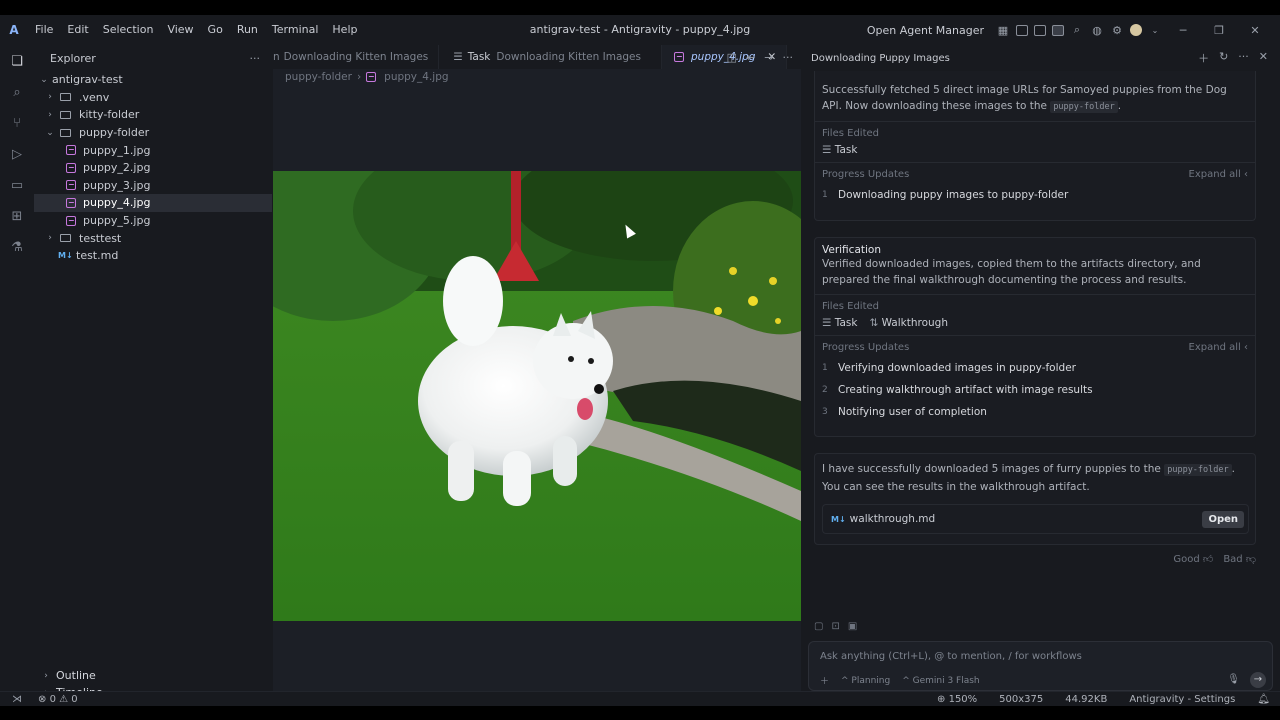 The height and width of the screenshot is (720, 1280). What do you see at coordinates (925, 30) in the screenshot?
I see `open-agent-manager-button: Open Agent Manager` at bounding box center [925, 30].